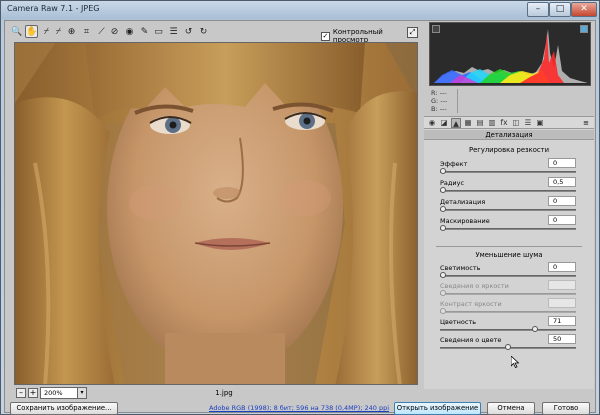  Describe the element at coordinates (444, 123) in the screenshot. I see `tab-tone-curve-icon: ◪` at that location.